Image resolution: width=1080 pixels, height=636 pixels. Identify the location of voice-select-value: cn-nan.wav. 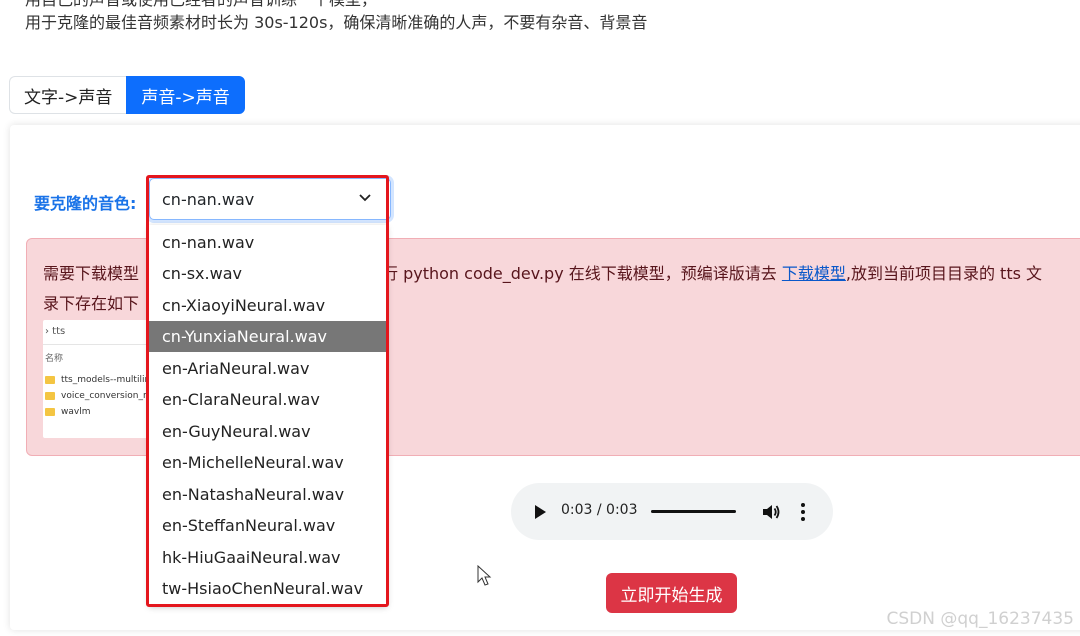
(208, 199).